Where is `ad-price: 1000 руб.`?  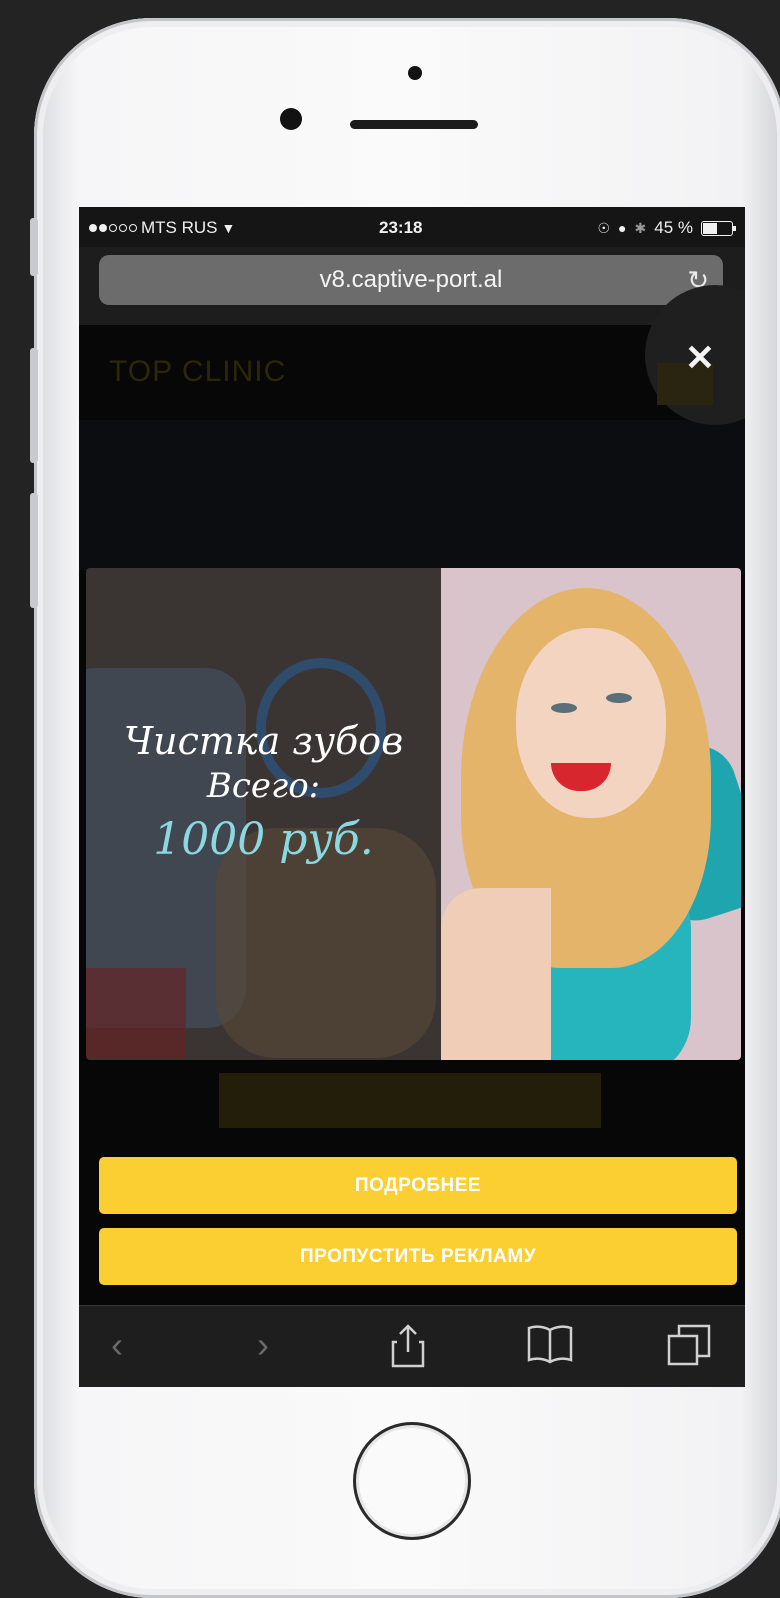
ad-price: 1000 руб. is located at coordinates (263, 839).